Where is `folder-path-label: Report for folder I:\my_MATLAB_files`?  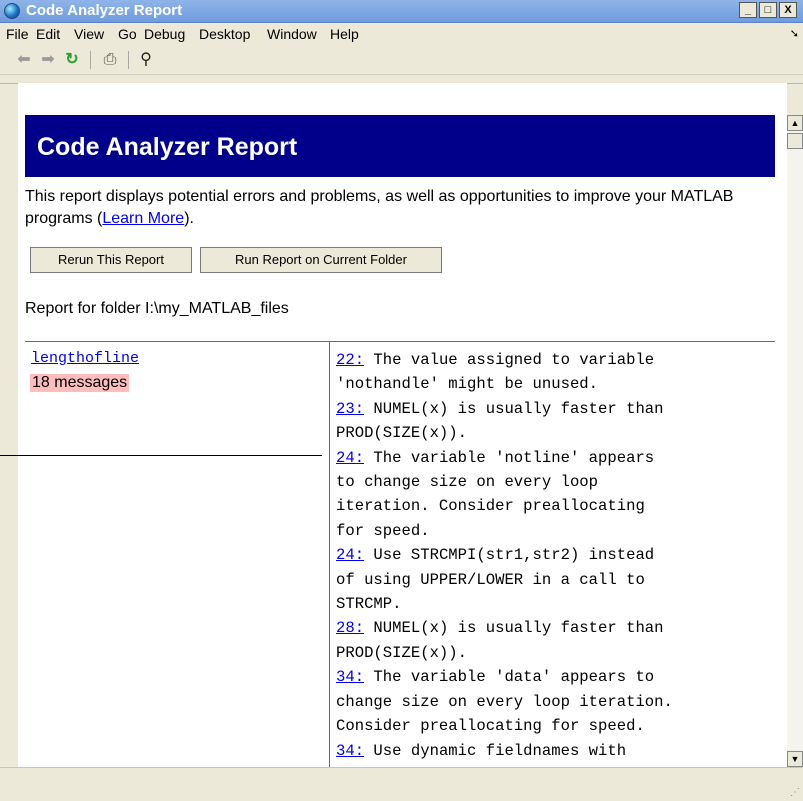 folder-path-label: Report for folder I:\my_MATLAB_files is located at coordinates (157, 308).